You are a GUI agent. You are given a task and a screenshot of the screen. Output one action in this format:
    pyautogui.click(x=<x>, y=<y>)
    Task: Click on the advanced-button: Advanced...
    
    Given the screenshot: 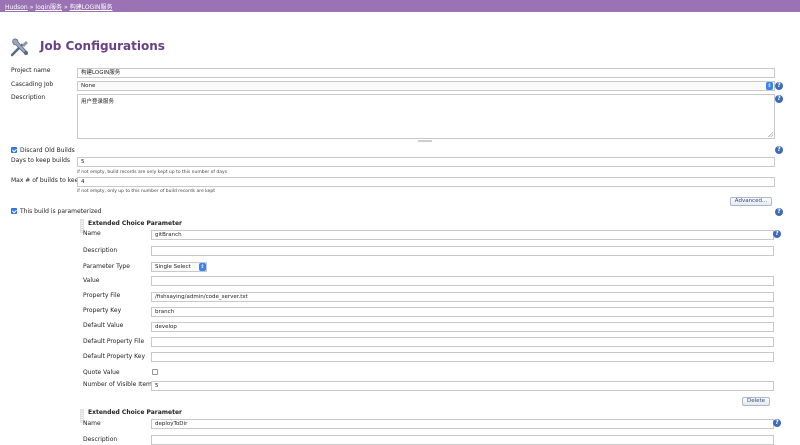 What is the action you would take?
    pyautogui.click(x=751, y=201)
    